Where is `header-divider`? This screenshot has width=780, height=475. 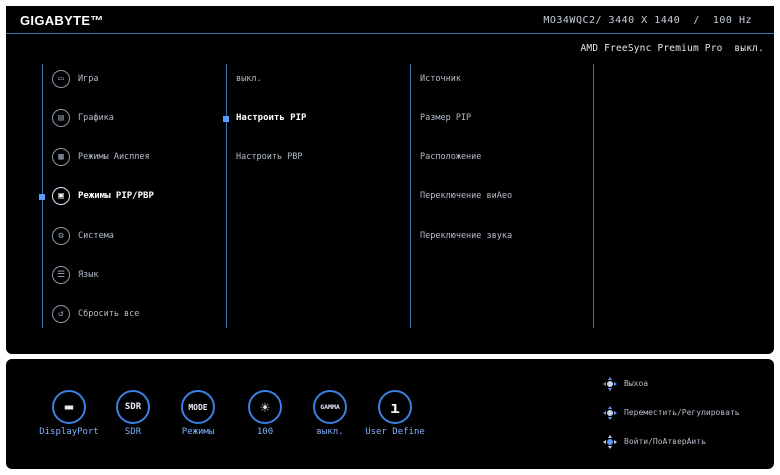 header-divider is located at coordinates (390, 33).